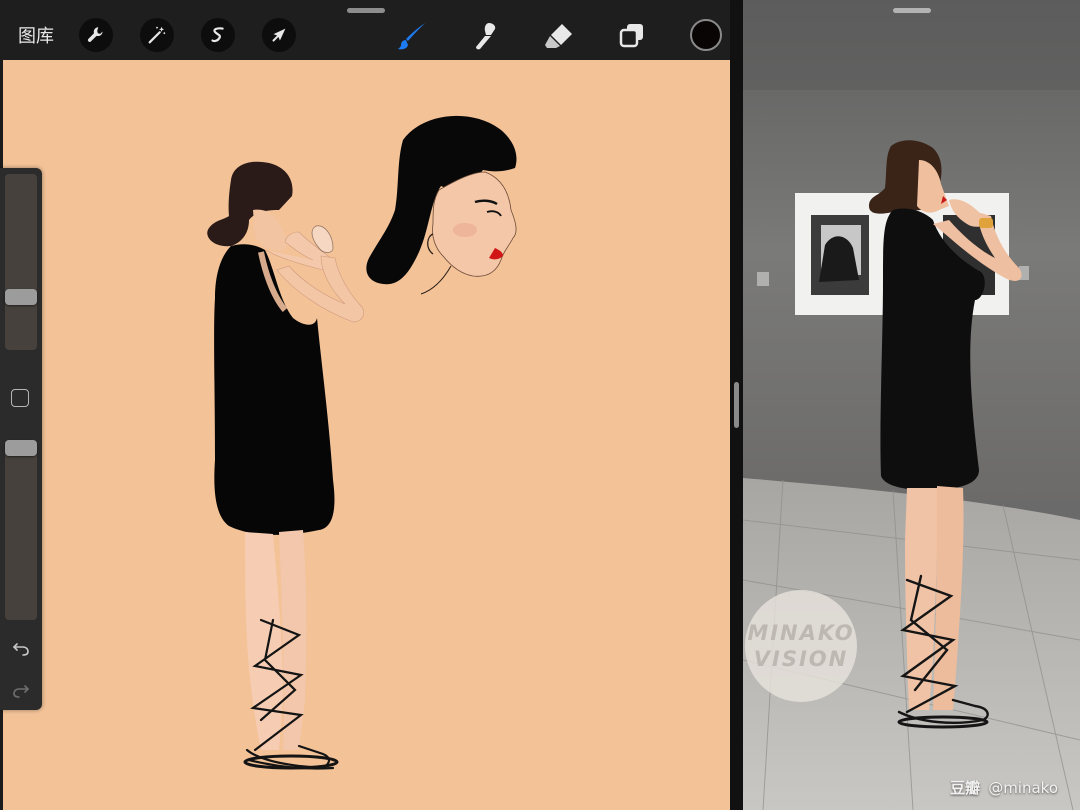 This screenshot has width=1080, height=810. I want to click on credit-site: 豆瓣, so click(965, 788).